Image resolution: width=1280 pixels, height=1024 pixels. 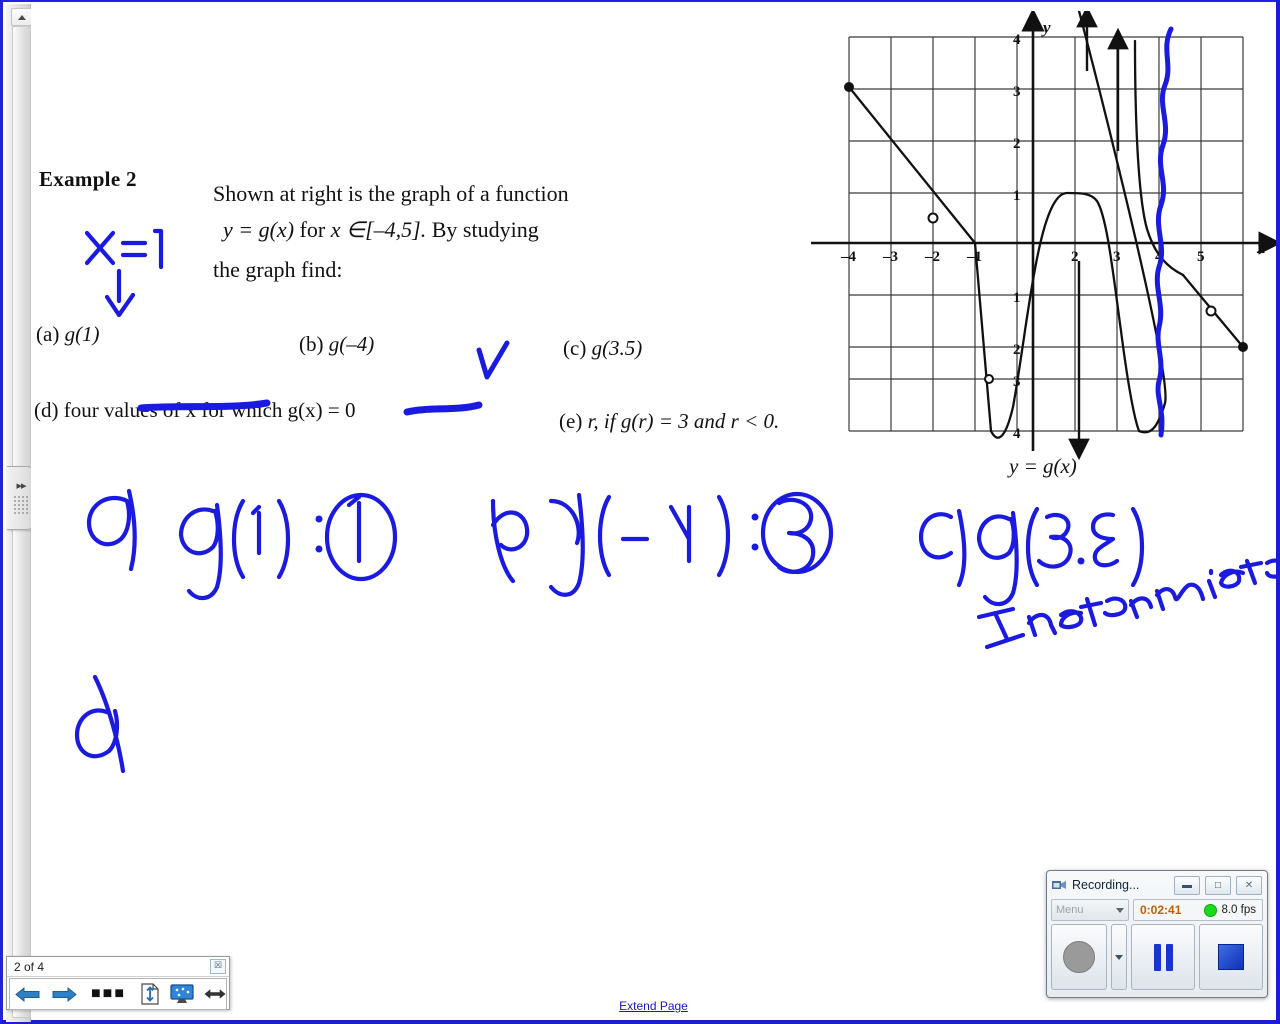 I want to click on page-height-icon, so click(x=150, y=994).